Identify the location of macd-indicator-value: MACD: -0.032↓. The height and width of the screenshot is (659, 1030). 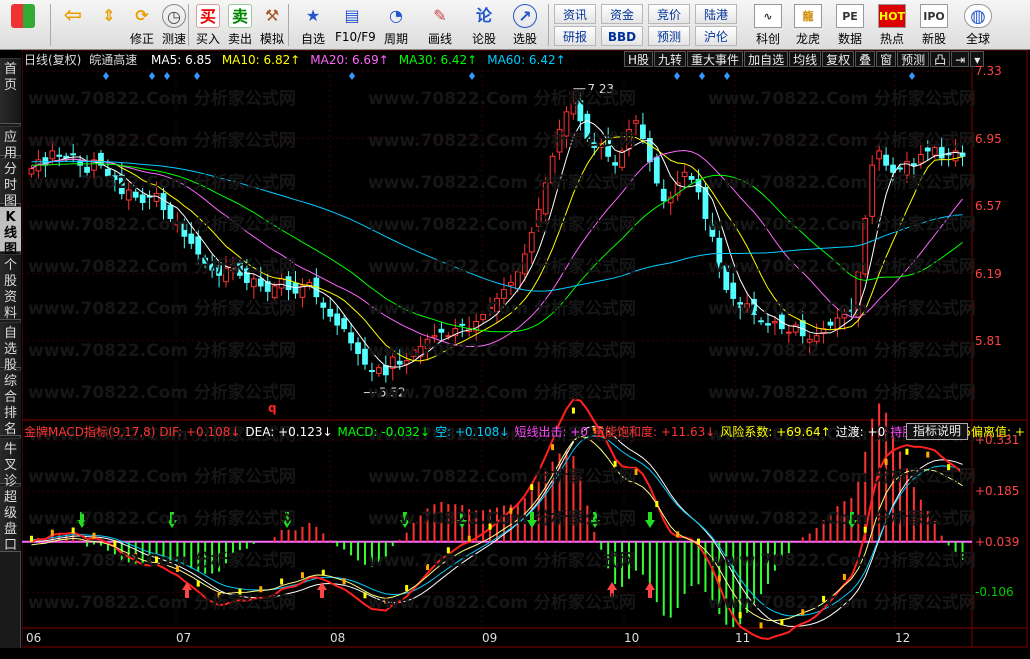
(384, 432).